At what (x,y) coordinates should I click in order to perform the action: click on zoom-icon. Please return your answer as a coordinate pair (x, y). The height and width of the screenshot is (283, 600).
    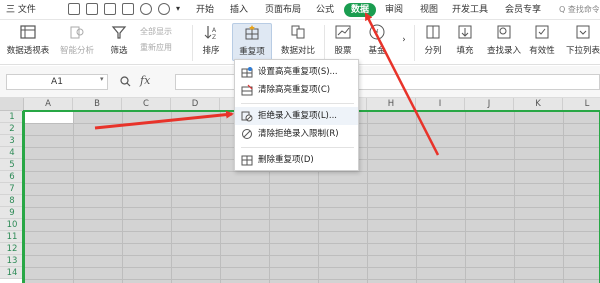
    Looking at the image, I should click on (125, 81).